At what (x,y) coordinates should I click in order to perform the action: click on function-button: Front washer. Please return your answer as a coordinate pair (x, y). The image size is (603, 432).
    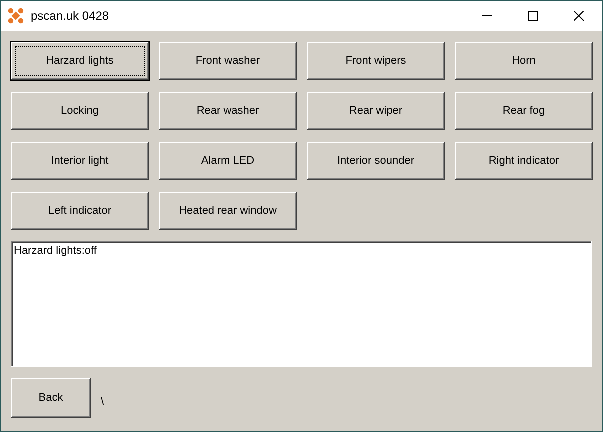
    Looking at the image, I should click on (228, 61).